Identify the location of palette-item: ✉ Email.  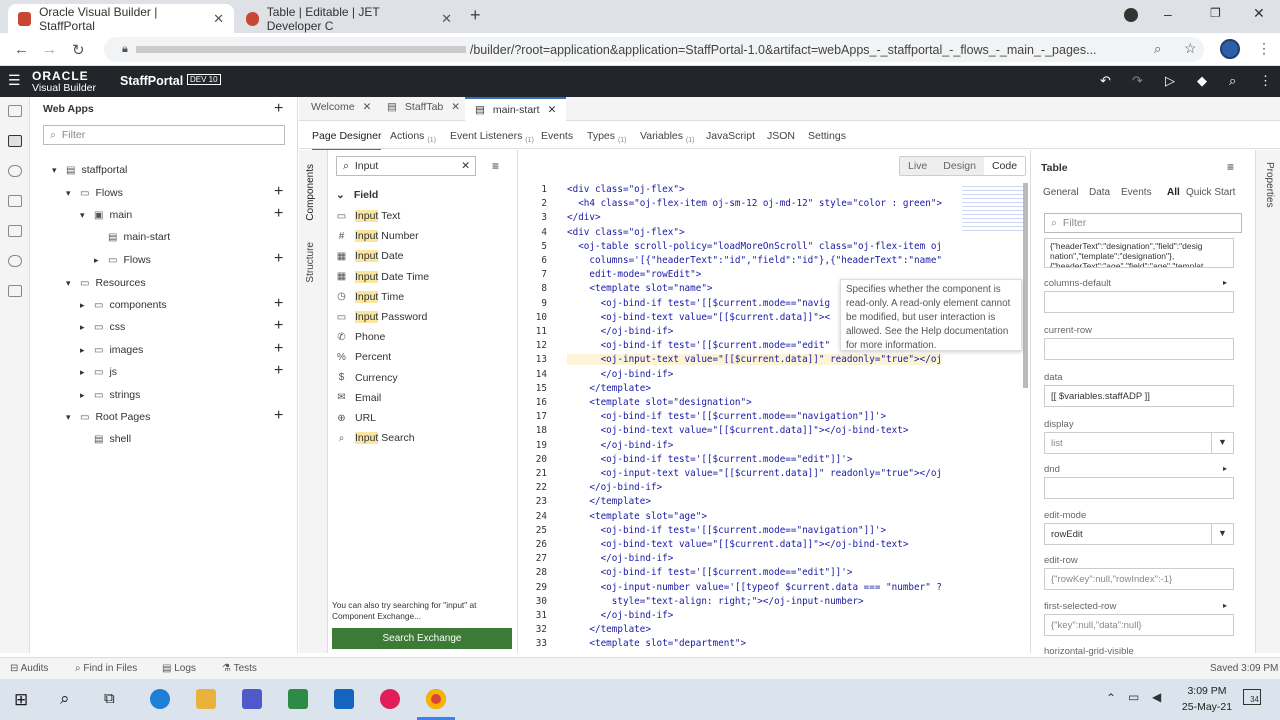
(358, 398).